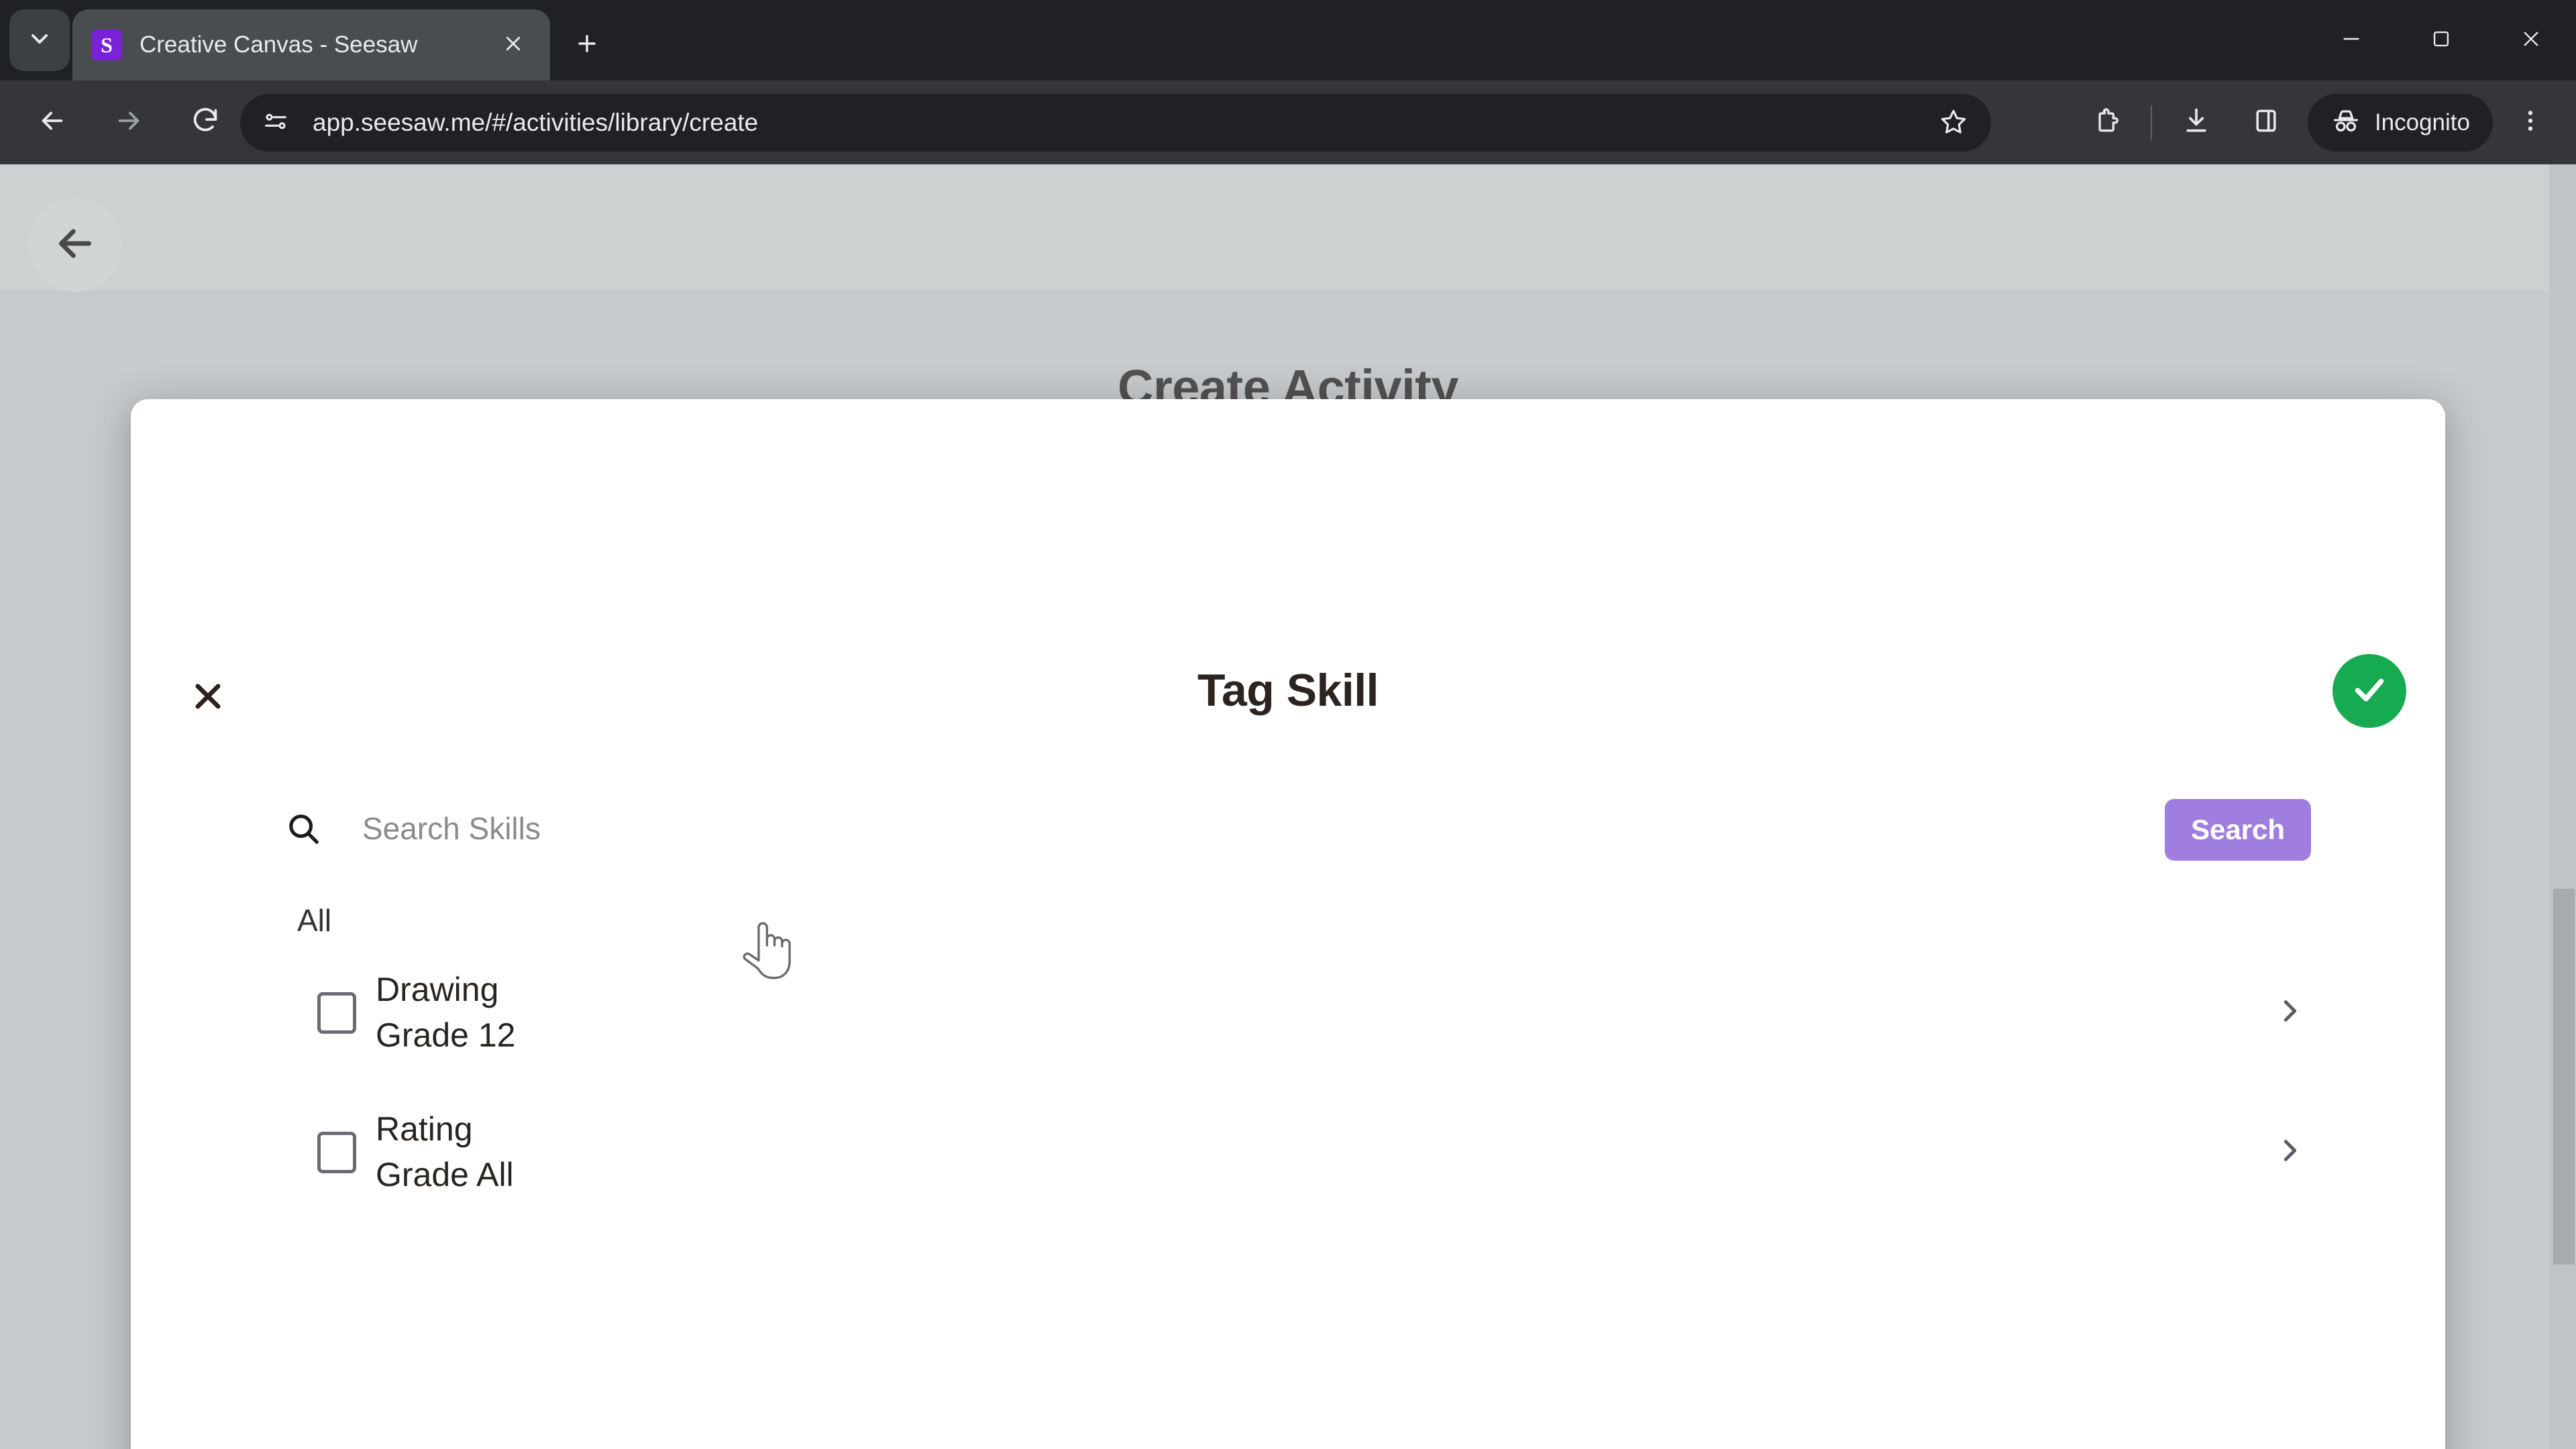  I want to click on pointer-hand-cursor, so click(768, 950).